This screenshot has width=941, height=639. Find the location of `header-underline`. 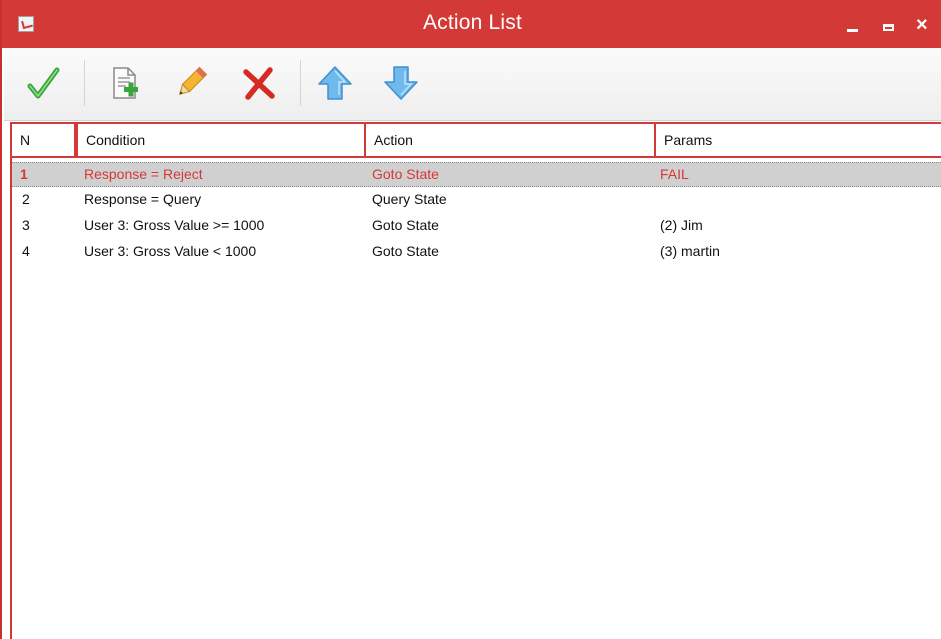

header-underline is located at coordinates (476, 157).